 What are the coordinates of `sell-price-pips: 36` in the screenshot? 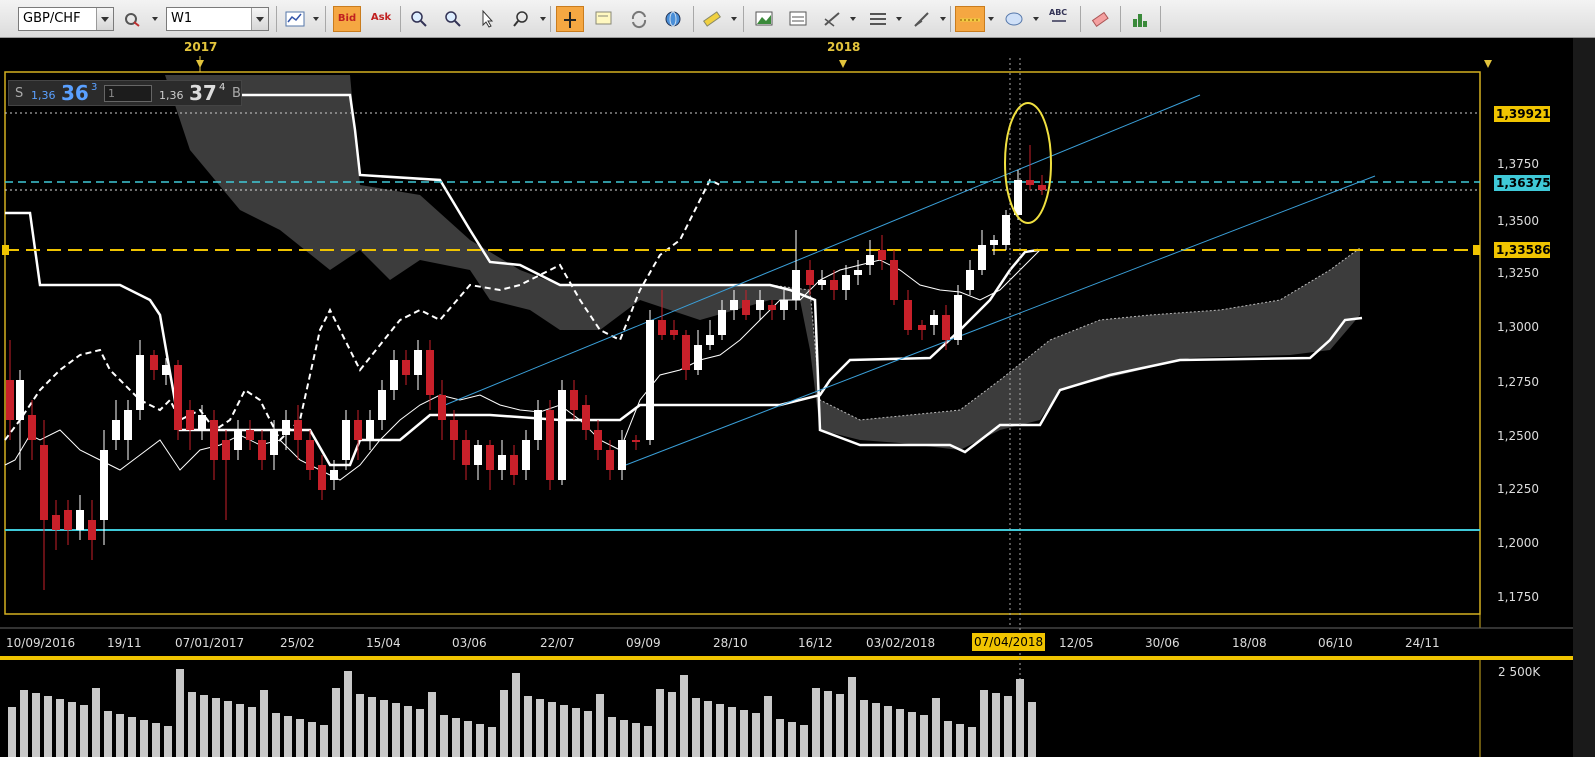 It's located at (75, 93).